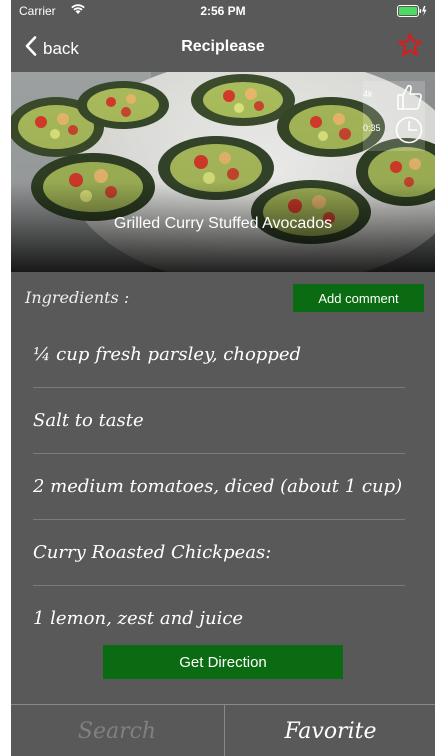 This screenshot has width=435, height=756. What do you see at coordinates (219, 355) in the screenshot?
I see `ingredient-item: ¼ cup fresh parsley, chopped` at bounding box center [219, 355].